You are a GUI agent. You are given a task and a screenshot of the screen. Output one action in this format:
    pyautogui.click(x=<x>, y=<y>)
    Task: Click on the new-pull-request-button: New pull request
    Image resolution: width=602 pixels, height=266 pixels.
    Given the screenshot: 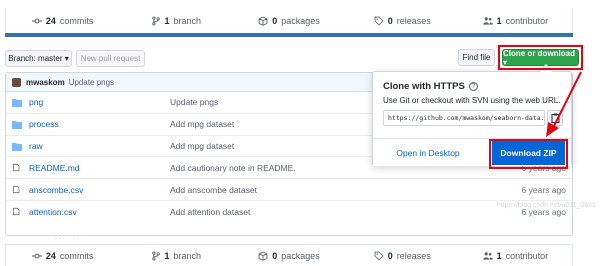 What is the action you would take?
    pyautogui.click(x=110, y=58)
    